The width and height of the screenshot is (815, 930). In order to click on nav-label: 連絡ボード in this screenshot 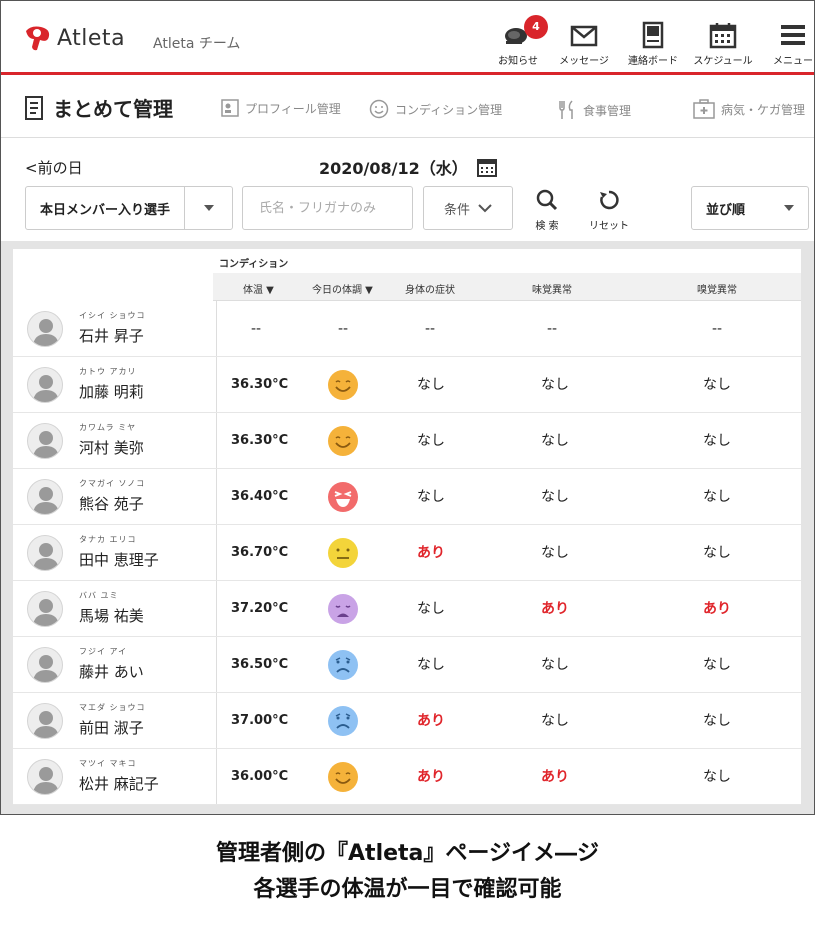, I will do `click(653, 61)`.